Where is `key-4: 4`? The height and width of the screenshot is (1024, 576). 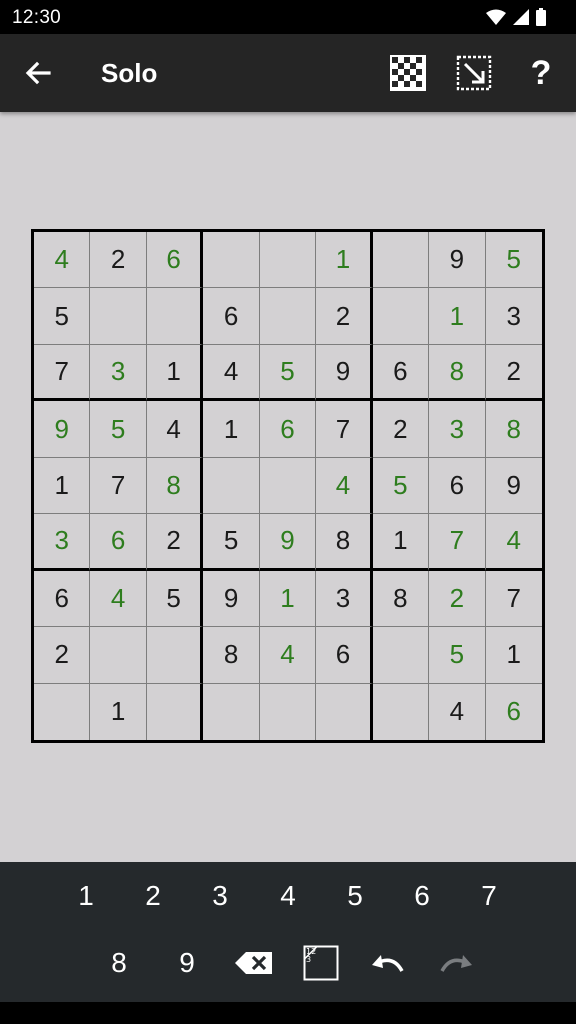 key-4: 4 is located at coordinates (288, 896).